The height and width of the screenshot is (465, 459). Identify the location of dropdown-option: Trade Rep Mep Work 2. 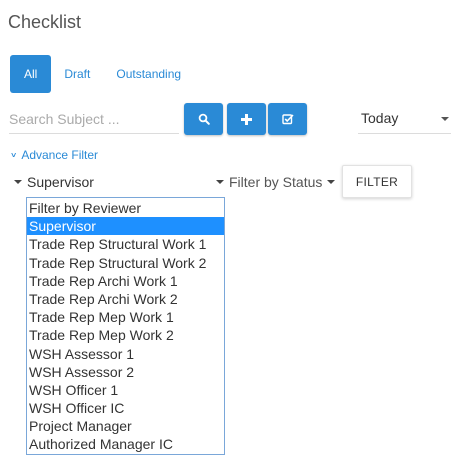
(125, 335).